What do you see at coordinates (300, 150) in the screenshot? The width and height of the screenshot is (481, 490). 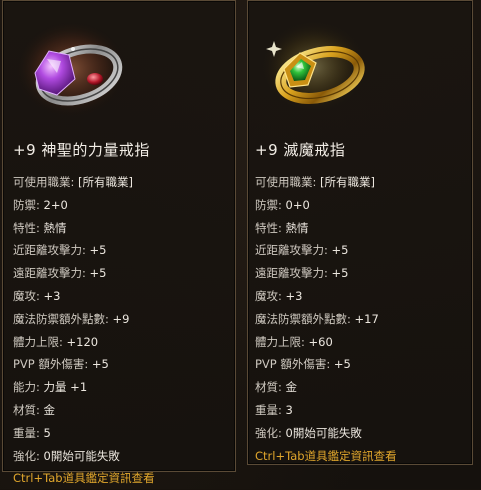 I see `item-name: +9 滅魔戒指` at bounding box center [300, 150].